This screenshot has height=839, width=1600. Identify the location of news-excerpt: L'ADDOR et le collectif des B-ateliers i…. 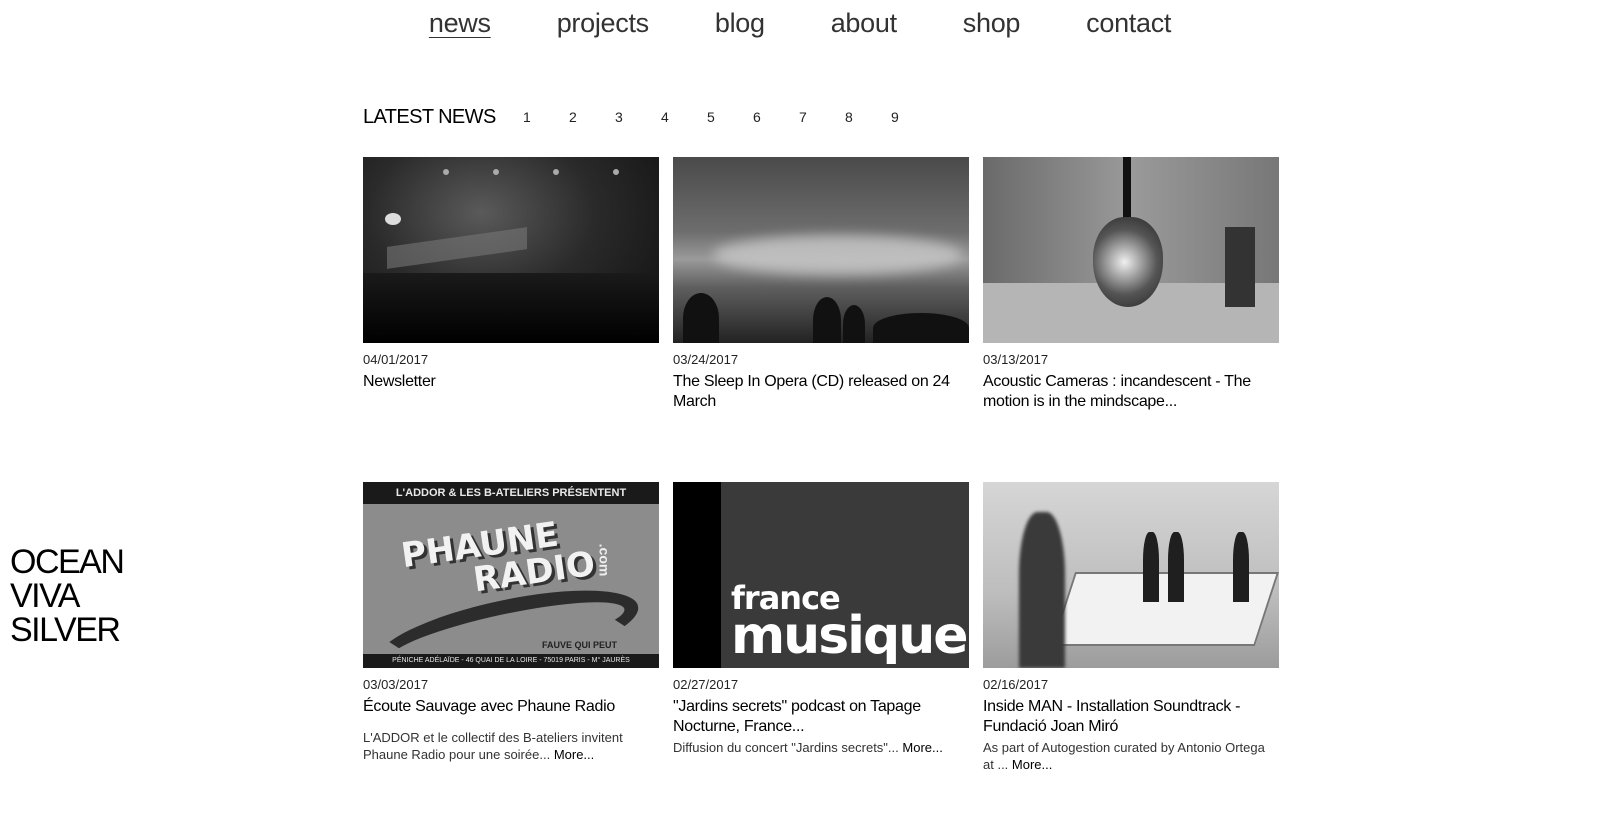
(511, 746).